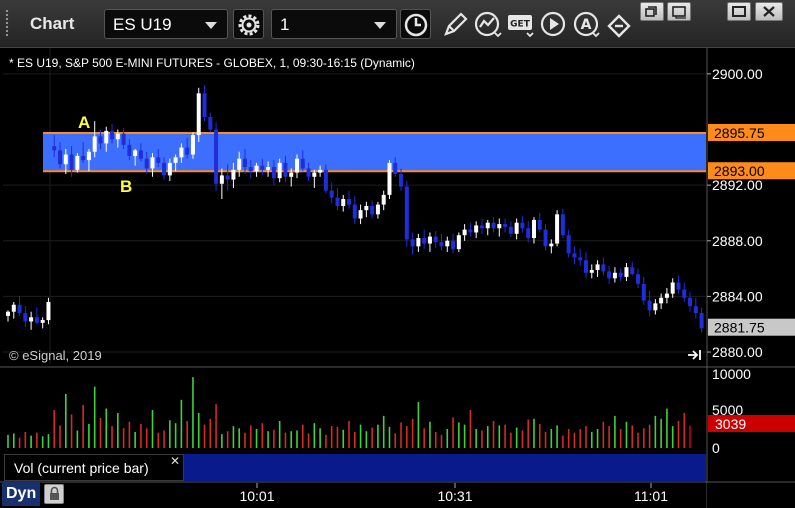 The image size is (795, 508). I want to click on lock-button, so click(54, 494).